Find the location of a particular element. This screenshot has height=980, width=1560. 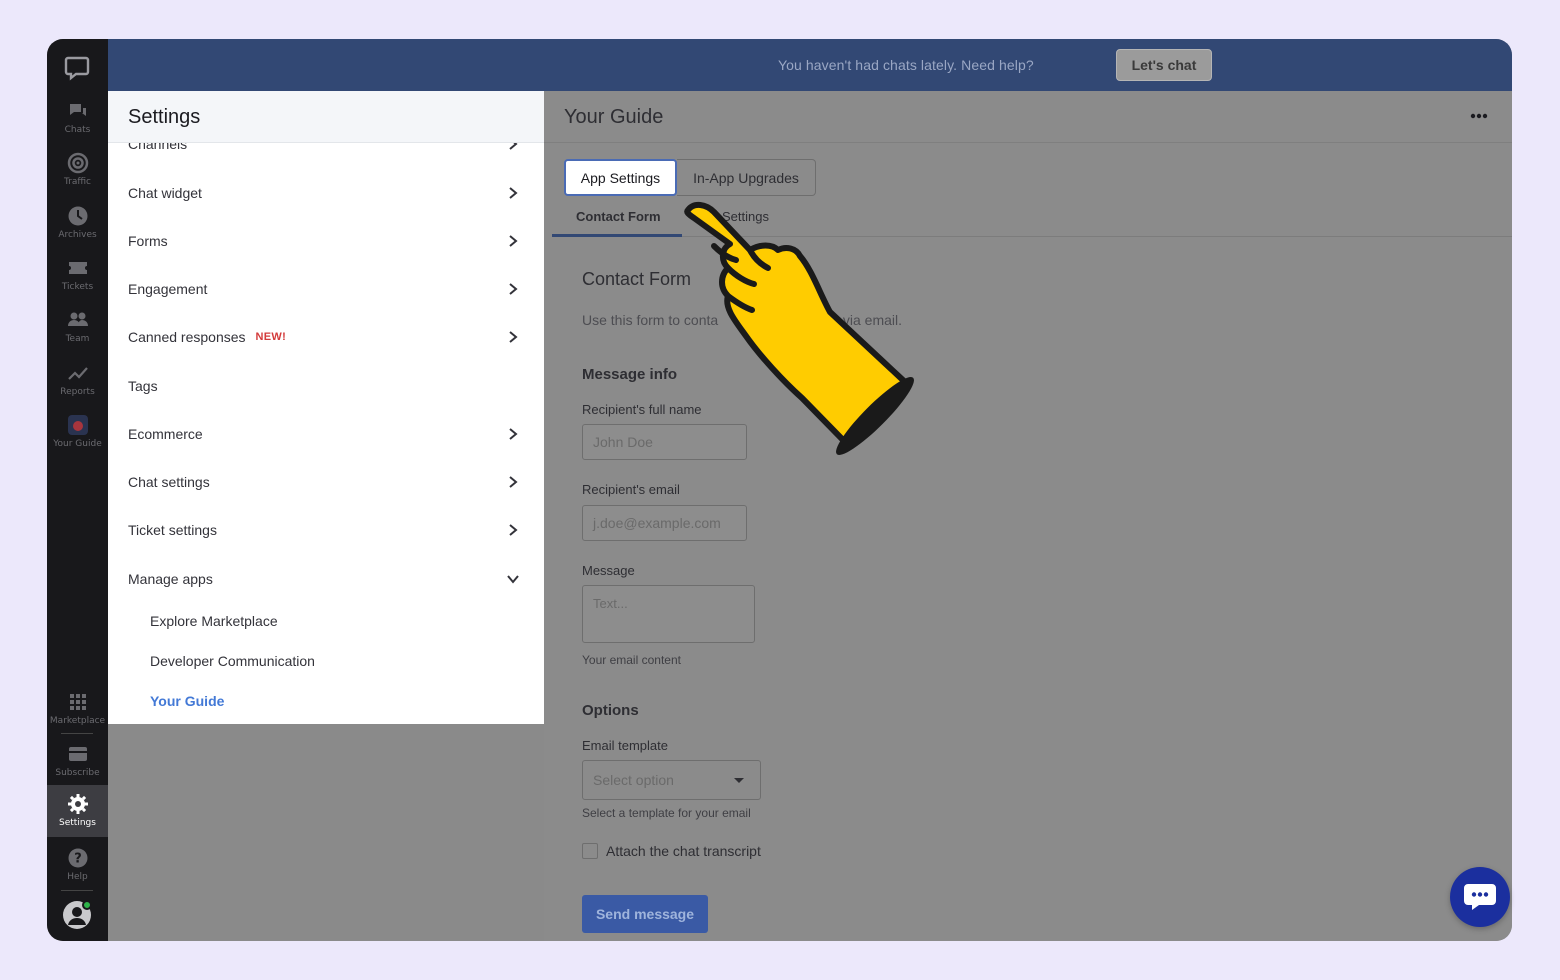

settings-subitem-explore-marketplace: Explore Marketplace is located at coordinates (214, 621).